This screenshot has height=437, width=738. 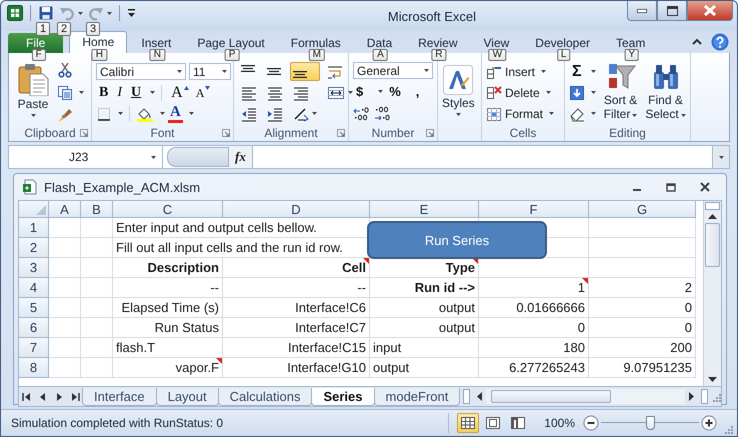 I want to click on row-header: 4, so click(x=34, y=288).